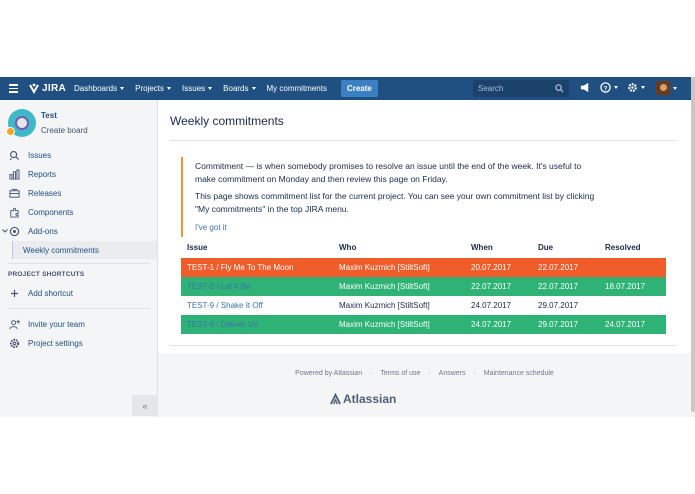  Describe the element at coordinates (84, 250) in the screenshot. I see `sidebar-item-weekly-commitments: Weekly commitments` at that location.